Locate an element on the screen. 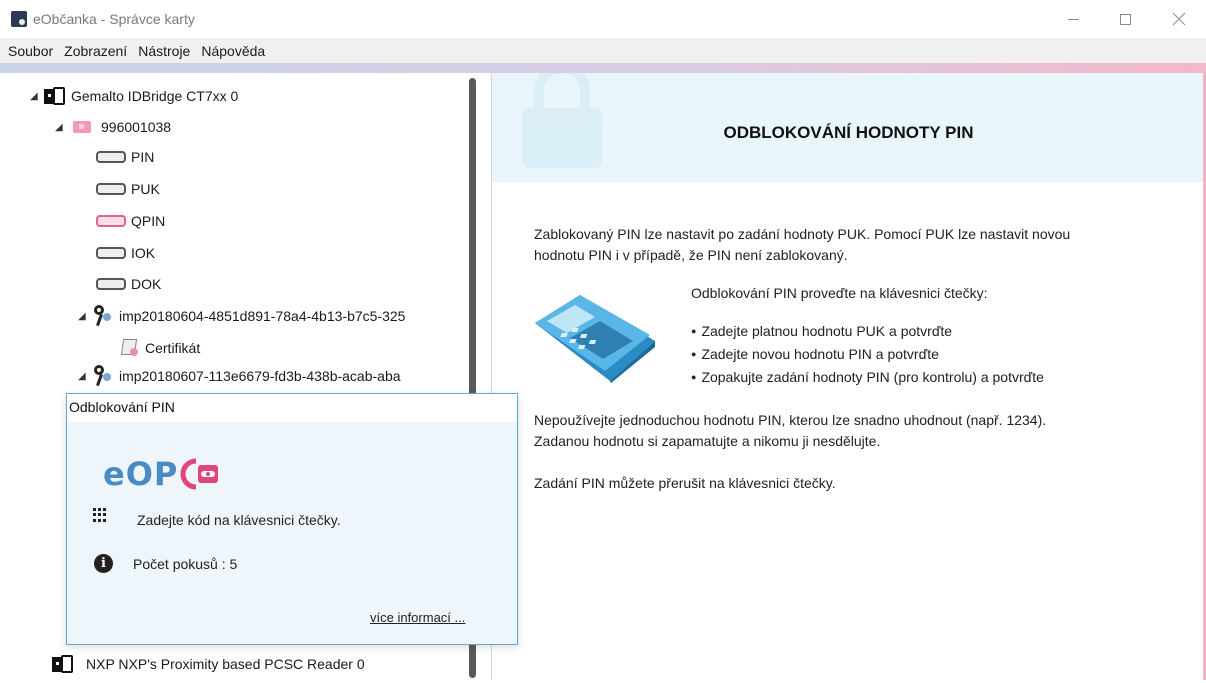 The width and height of the screenshot is (1206, 683). menu-bar: Soubor Zobrazení Nástroje Nápověda is located at coordinates (603, 50).